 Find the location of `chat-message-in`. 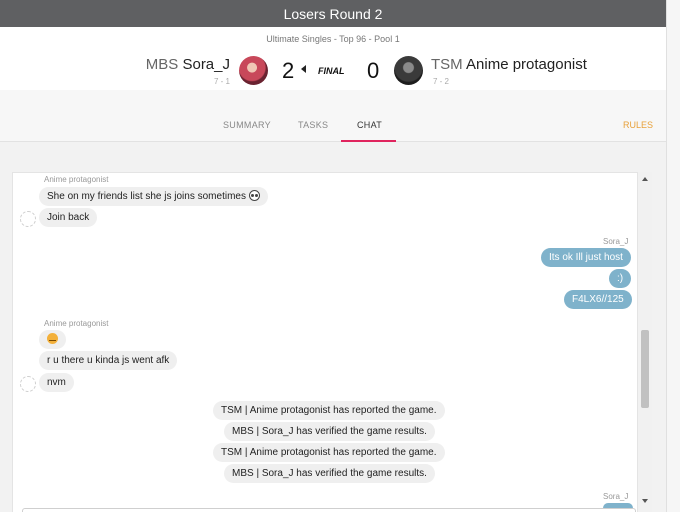

chat-message-in is located at coordinates (52, 339).